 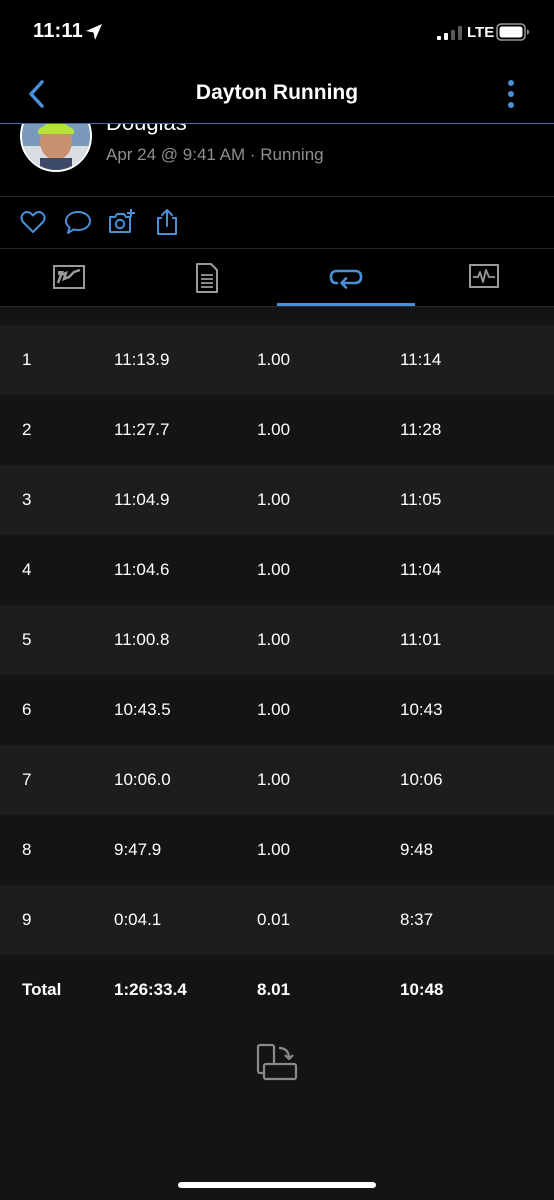 I want to click on location-arrow-icon, so click(x=94, y=32).